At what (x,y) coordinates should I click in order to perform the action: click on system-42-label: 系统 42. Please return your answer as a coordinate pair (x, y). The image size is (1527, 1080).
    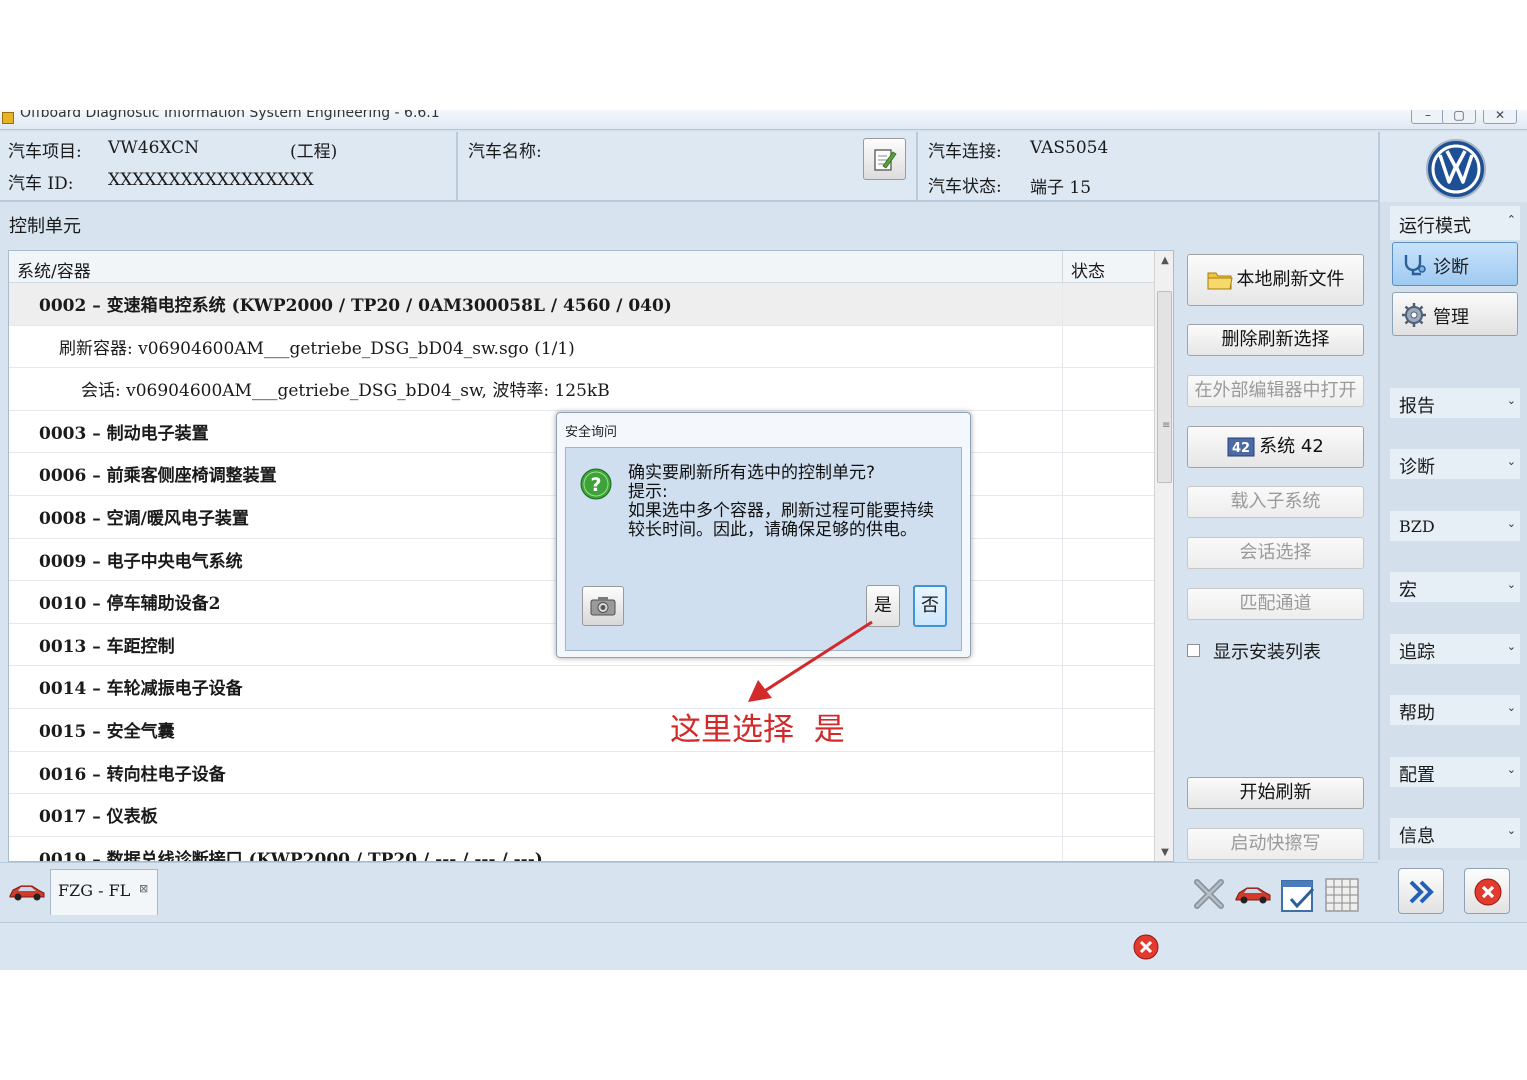
    Looking at the image, I should click on (1291, 446).